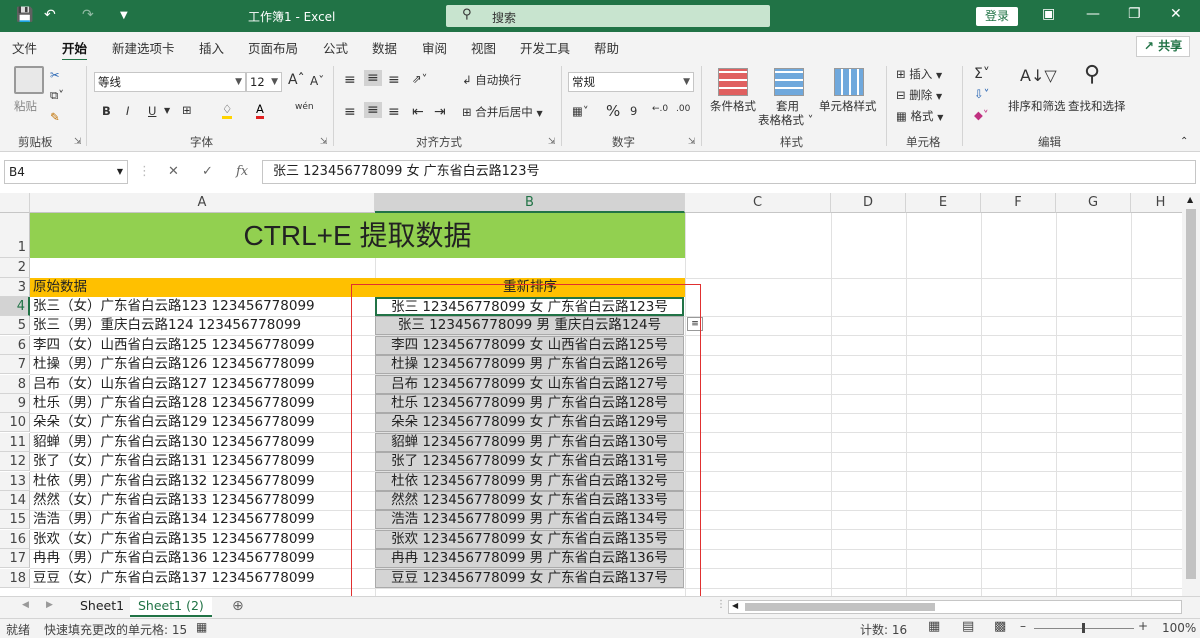 The height and width of the screenshot is (638, 1200). I want to click on row-header: 18, so click(15, 578).